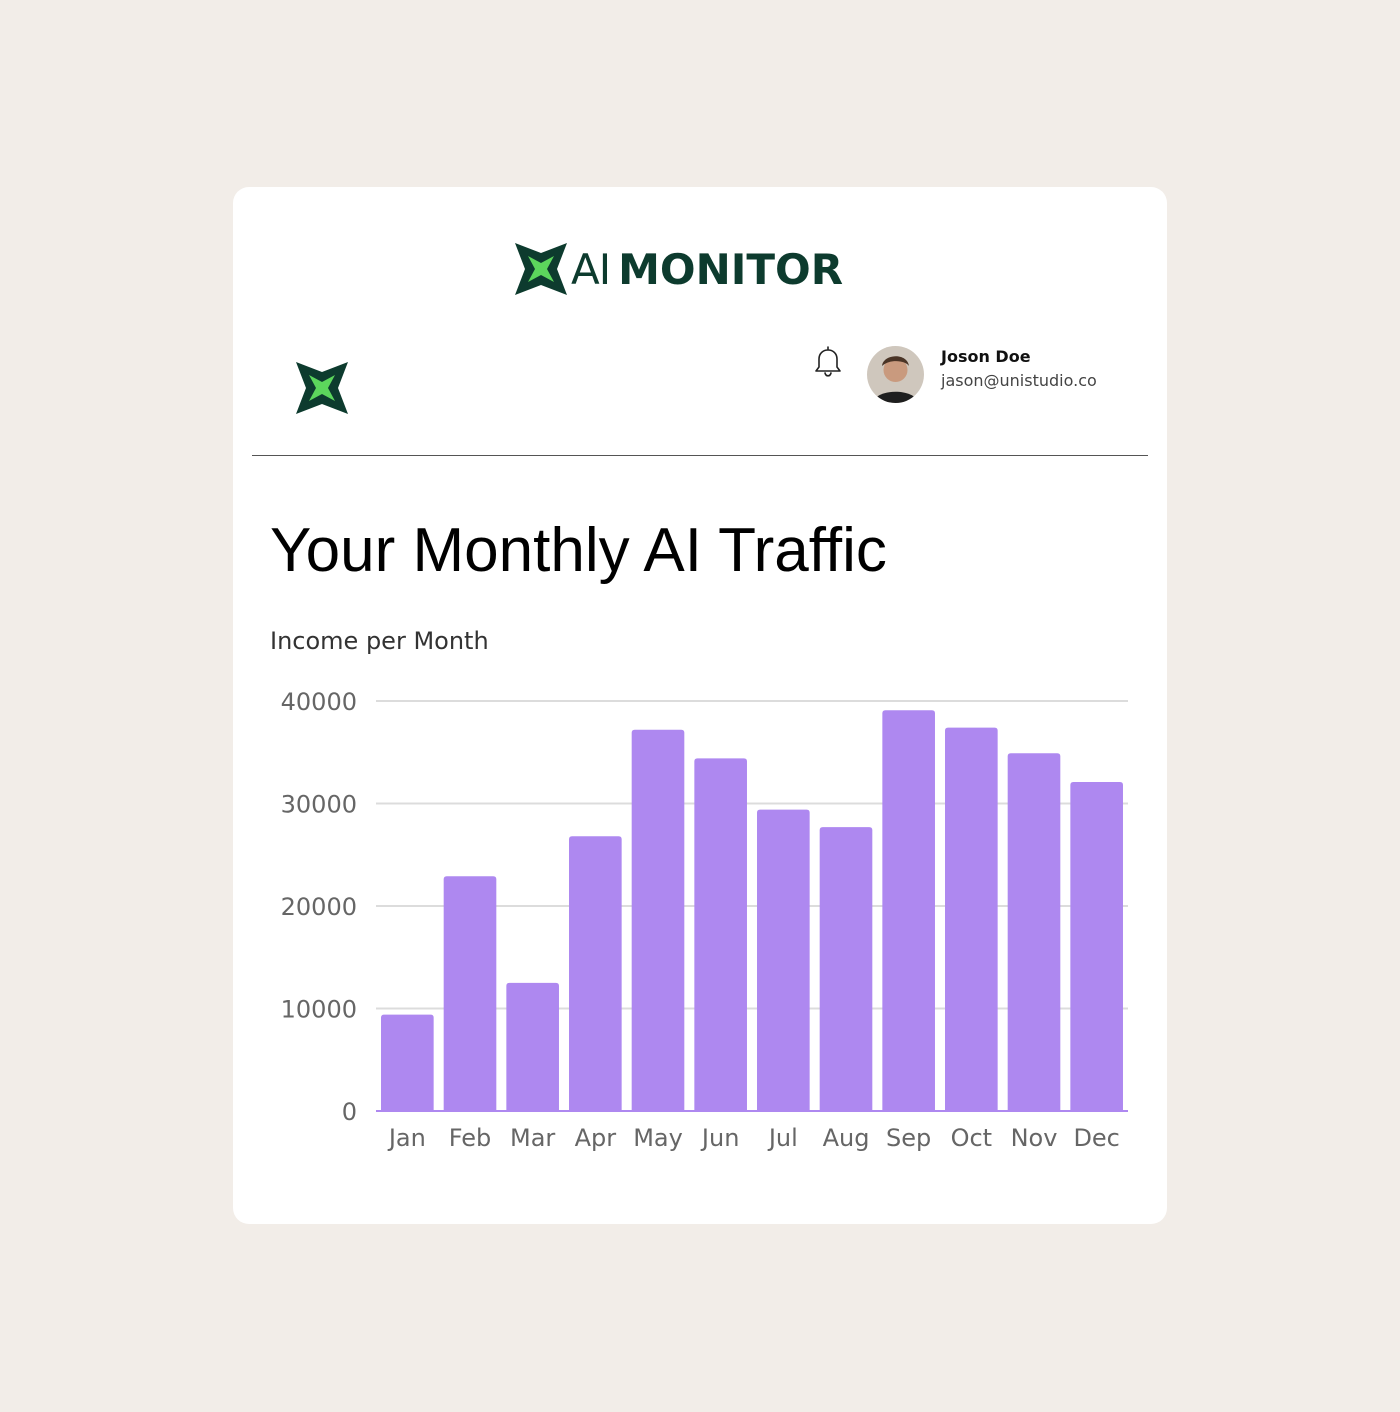 The height and width of the screenshot is (1412, 1400). Describe the element at coordinates (406, 1138) in the screenshot. I see `x-tick-label: Jan` at that location.